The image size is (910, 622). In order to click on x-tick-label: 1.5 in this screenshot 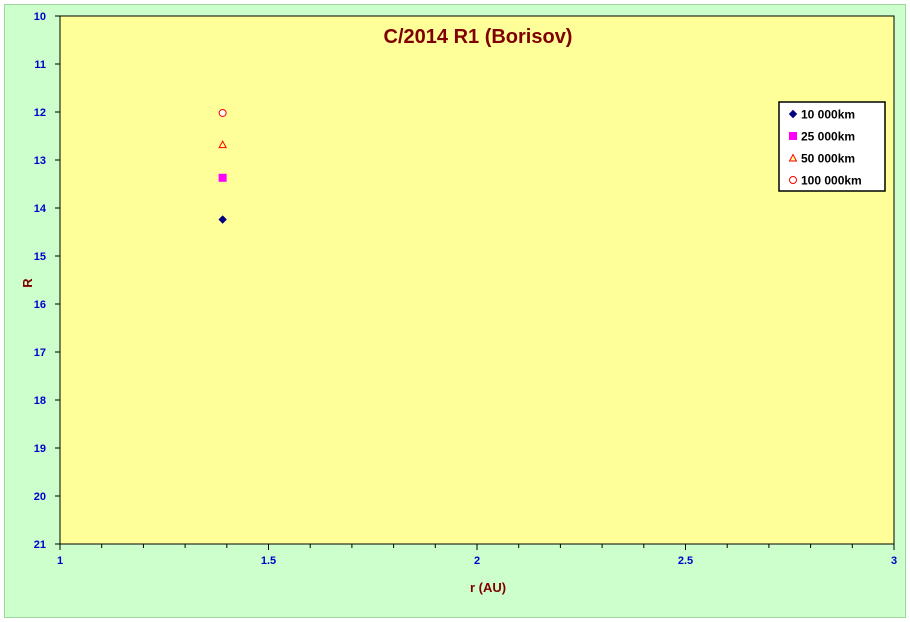, I will do `click(268, 561)`.